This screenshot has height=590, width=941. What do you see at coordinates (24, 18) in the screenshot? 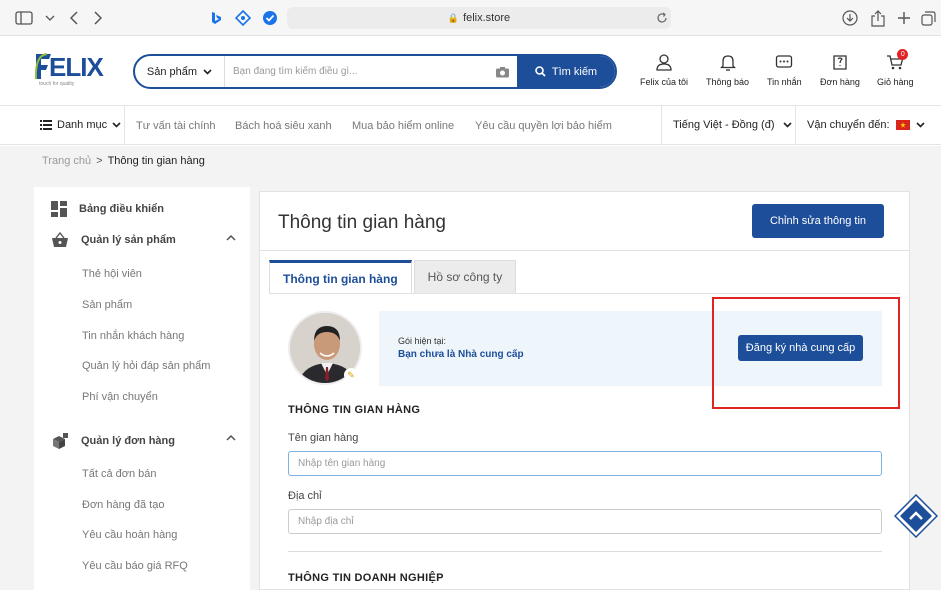
I see `sidebar-toggle-icon` at bounding box center [24, 18].